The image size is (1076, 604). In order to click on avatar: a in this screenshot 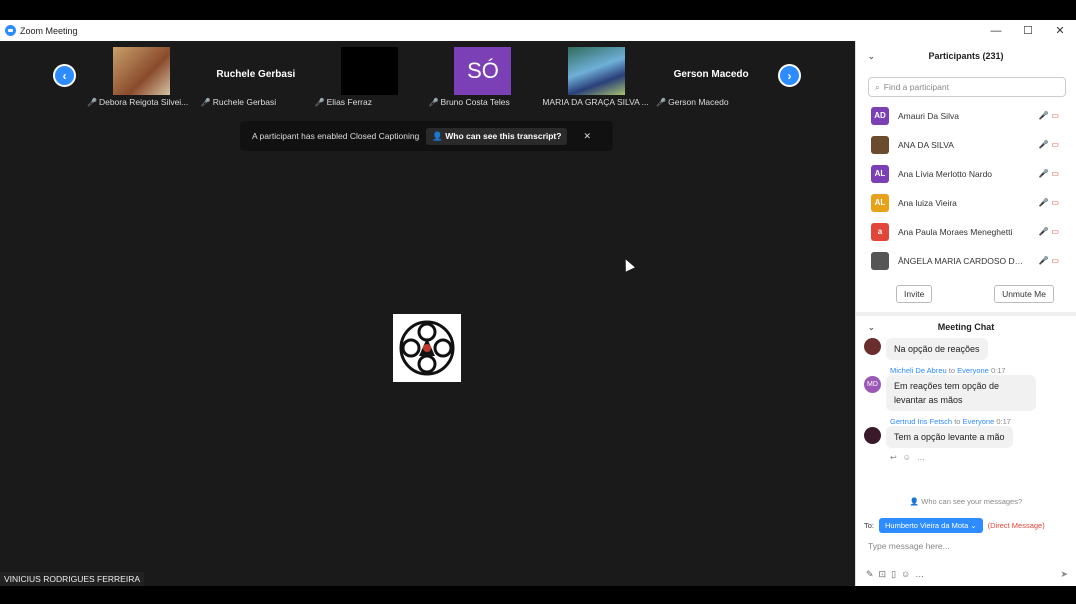, I will do `click(880, 231)`.